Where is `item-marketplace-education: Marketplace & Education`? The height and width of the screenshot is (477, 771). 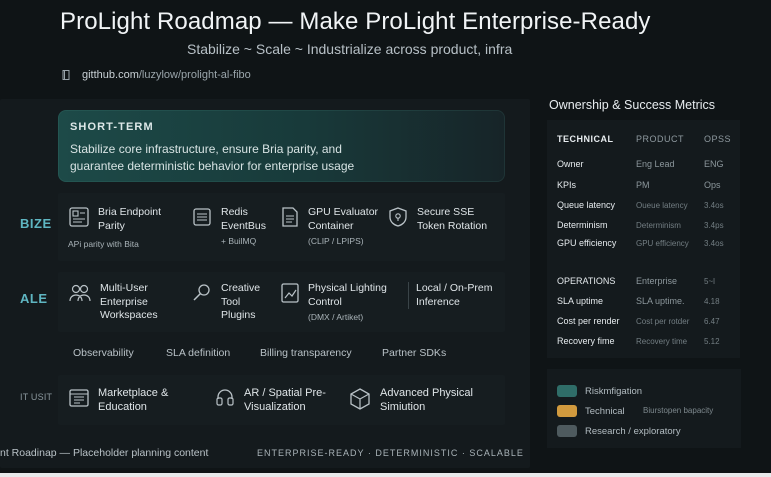
item-marketplace-education: Marketplace & Education is located at coordinates (128, 400).